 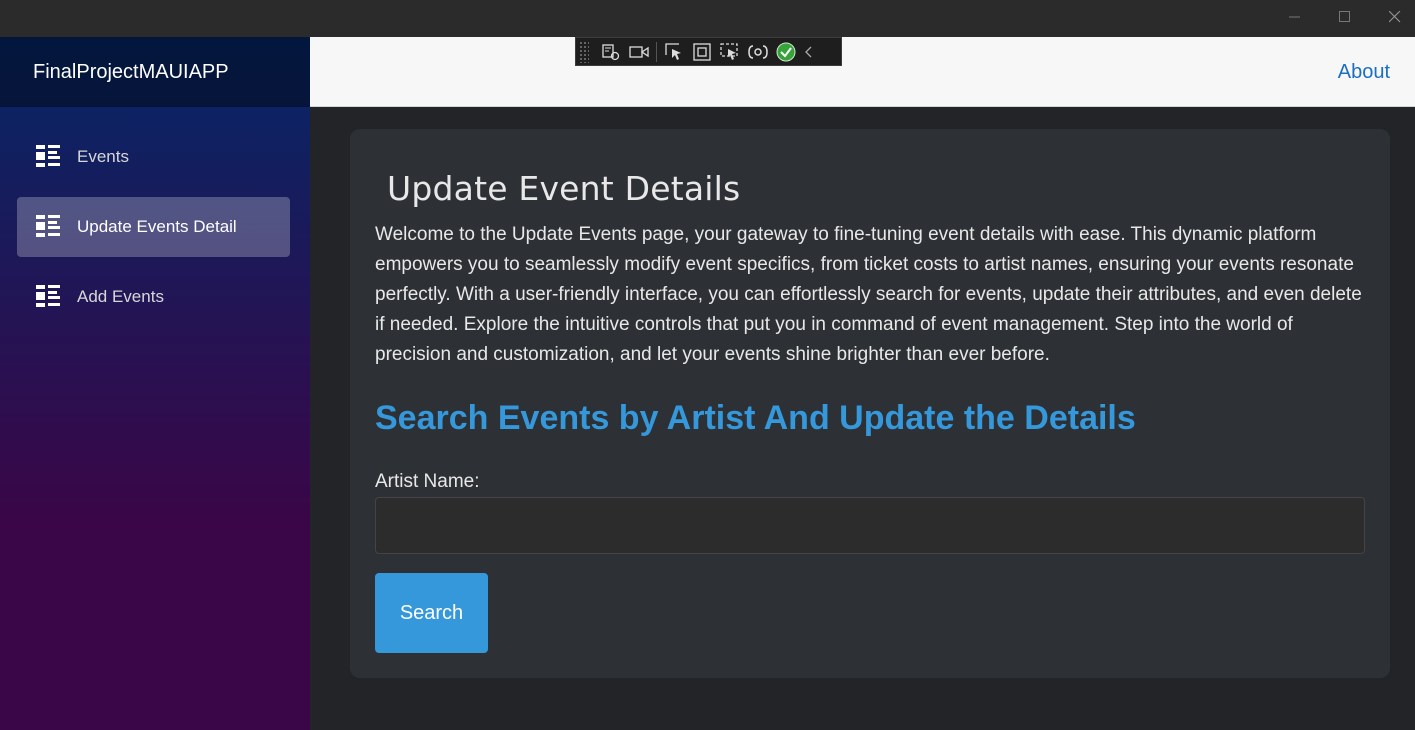 I want to click on live-visual-tree-icon, so click(x=611, y=51).